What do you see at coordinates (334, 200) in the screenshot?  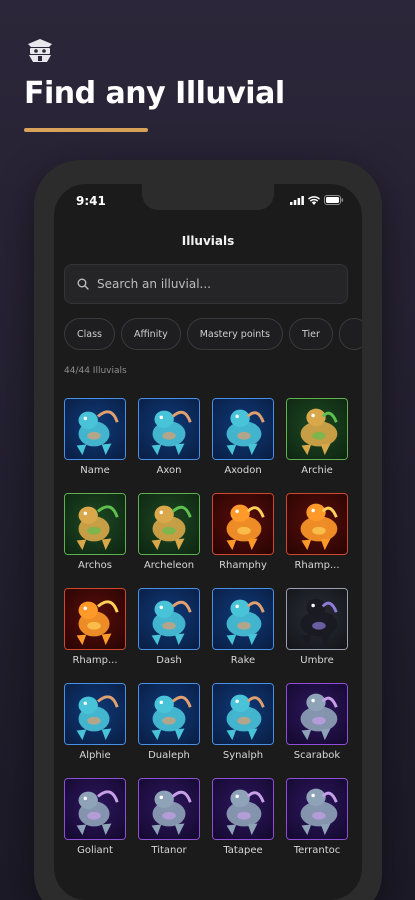 I see `battery-icon` at bounding box center [334, 200].